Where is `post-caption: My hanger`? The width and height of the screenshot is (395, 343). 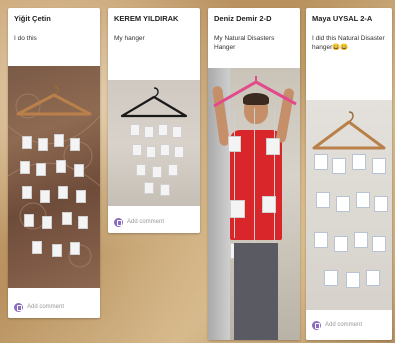 post-caption: My hanger is located at coordinates (129, 38).